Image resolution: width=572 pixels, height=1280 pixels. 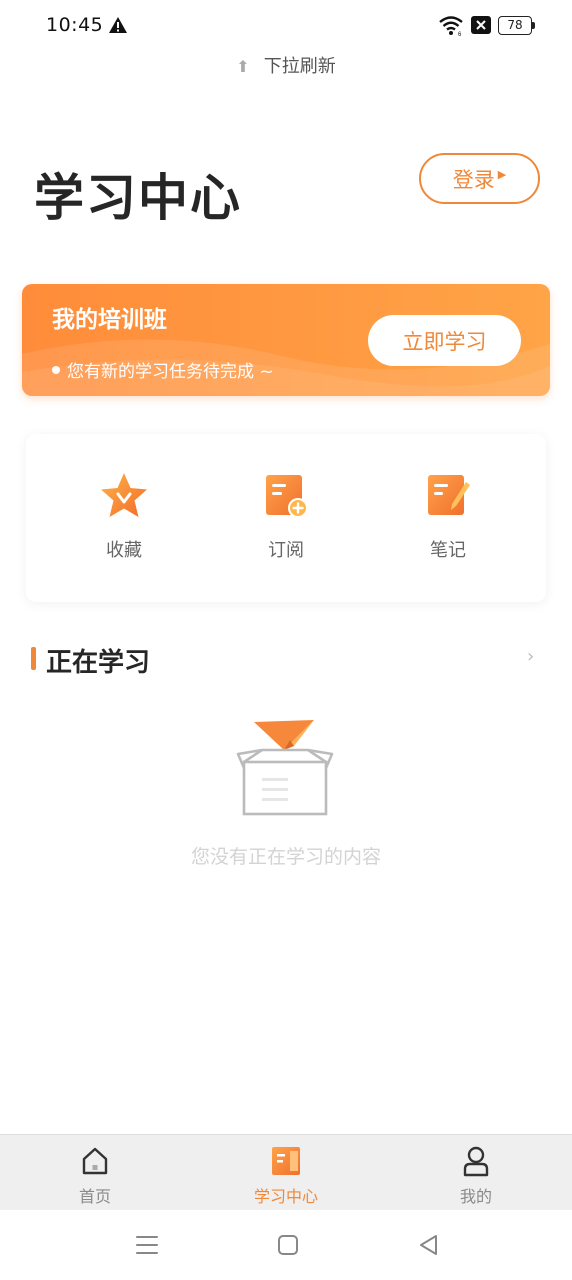 I want to click on empty-state-text: 您没有正在学习的内容, so click(x=285, y=857).